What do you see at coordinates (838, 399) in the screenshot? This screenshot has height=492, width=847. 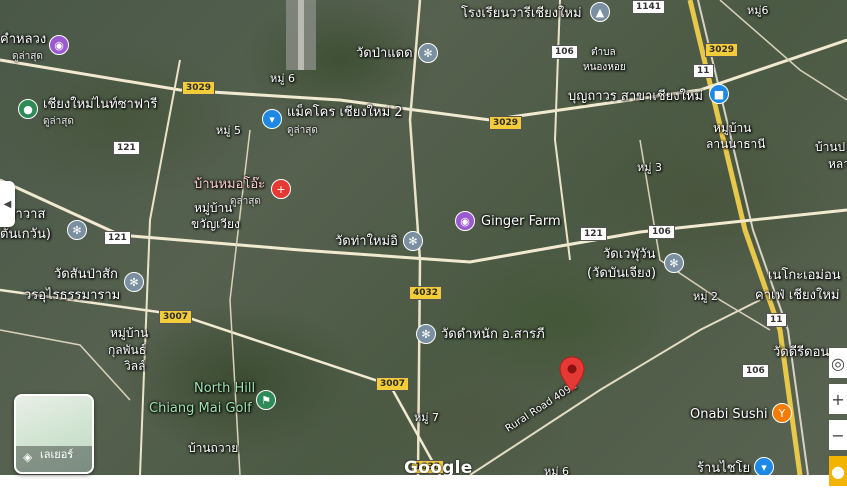 I see `zoom-in-button: +` at bounding box center [838, 399].